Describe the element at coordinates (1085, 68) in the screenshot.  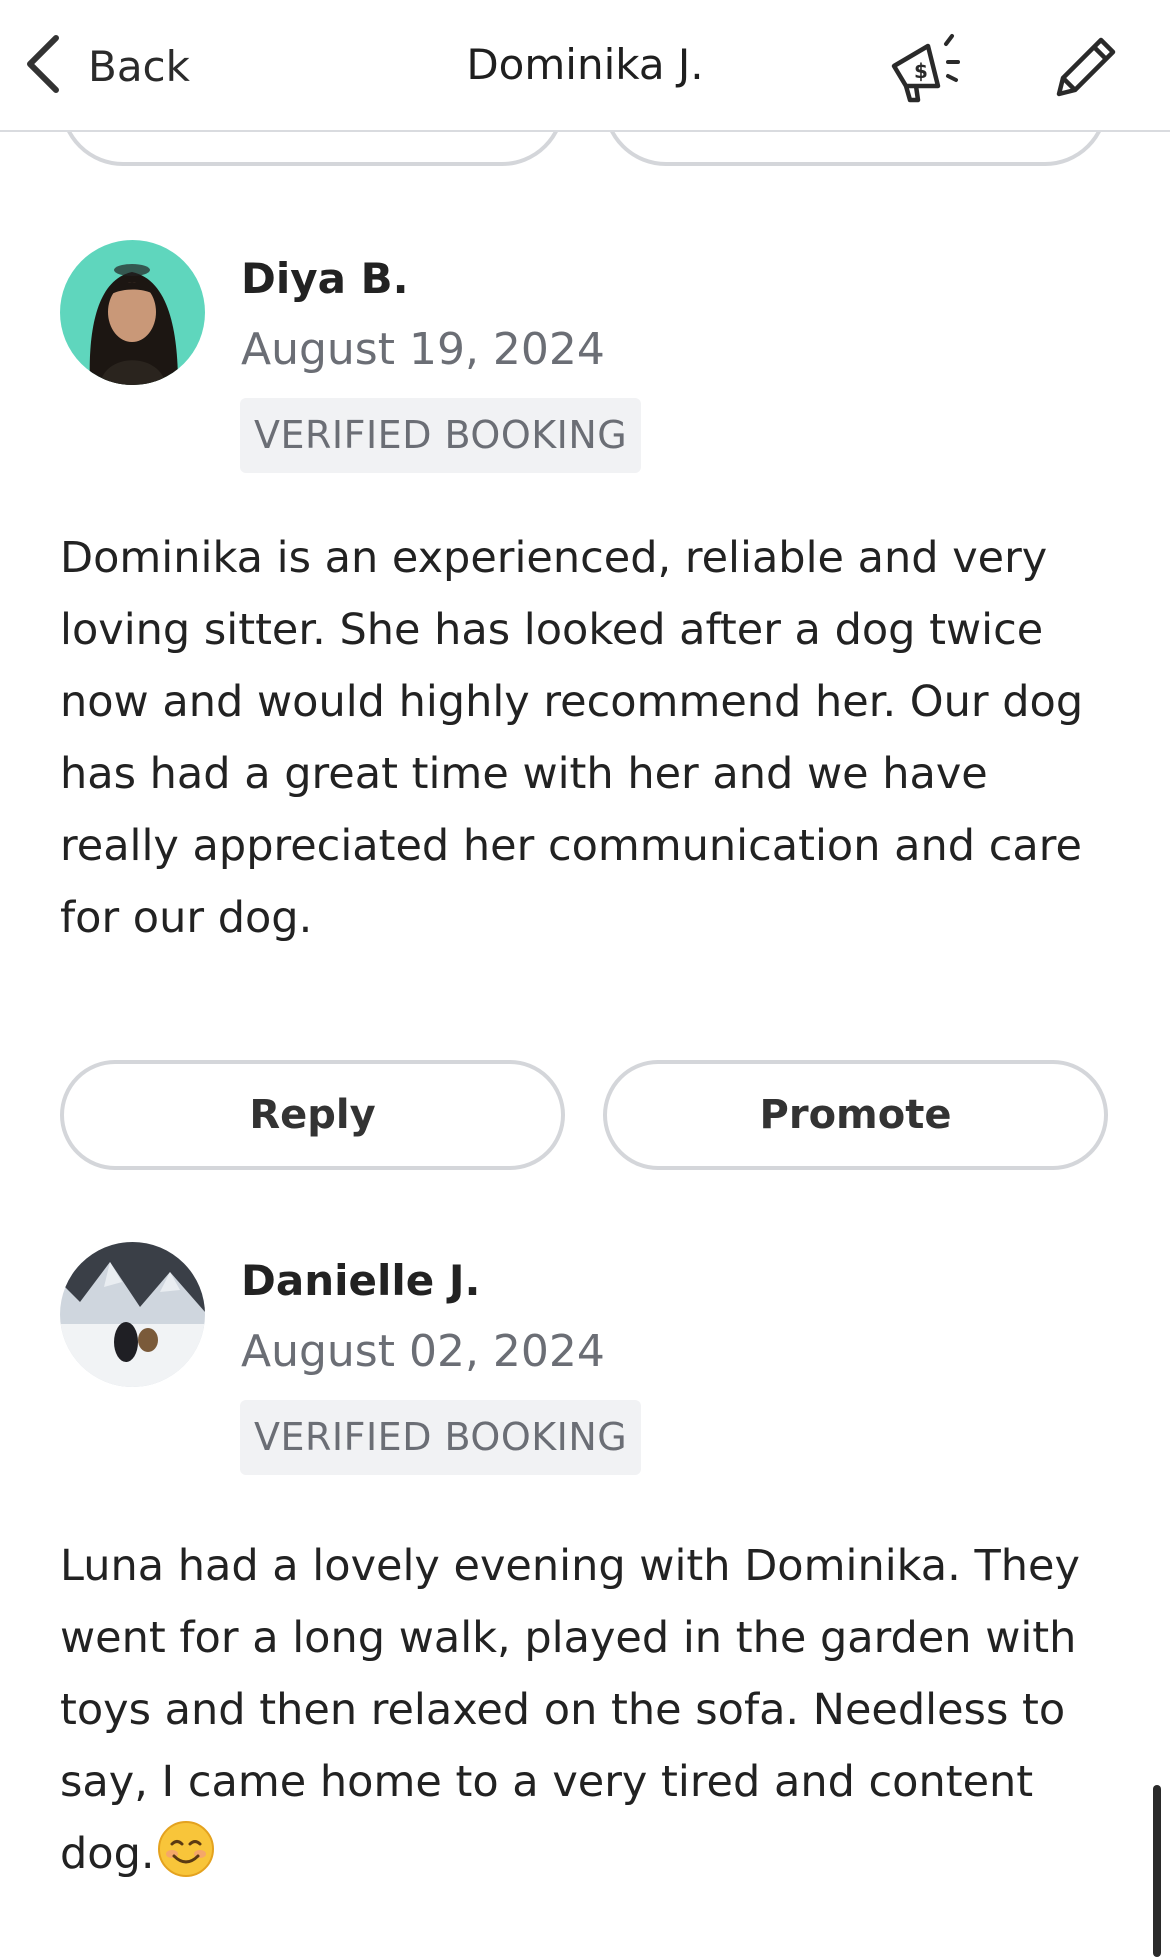
I see `pencil-icon` at that location.